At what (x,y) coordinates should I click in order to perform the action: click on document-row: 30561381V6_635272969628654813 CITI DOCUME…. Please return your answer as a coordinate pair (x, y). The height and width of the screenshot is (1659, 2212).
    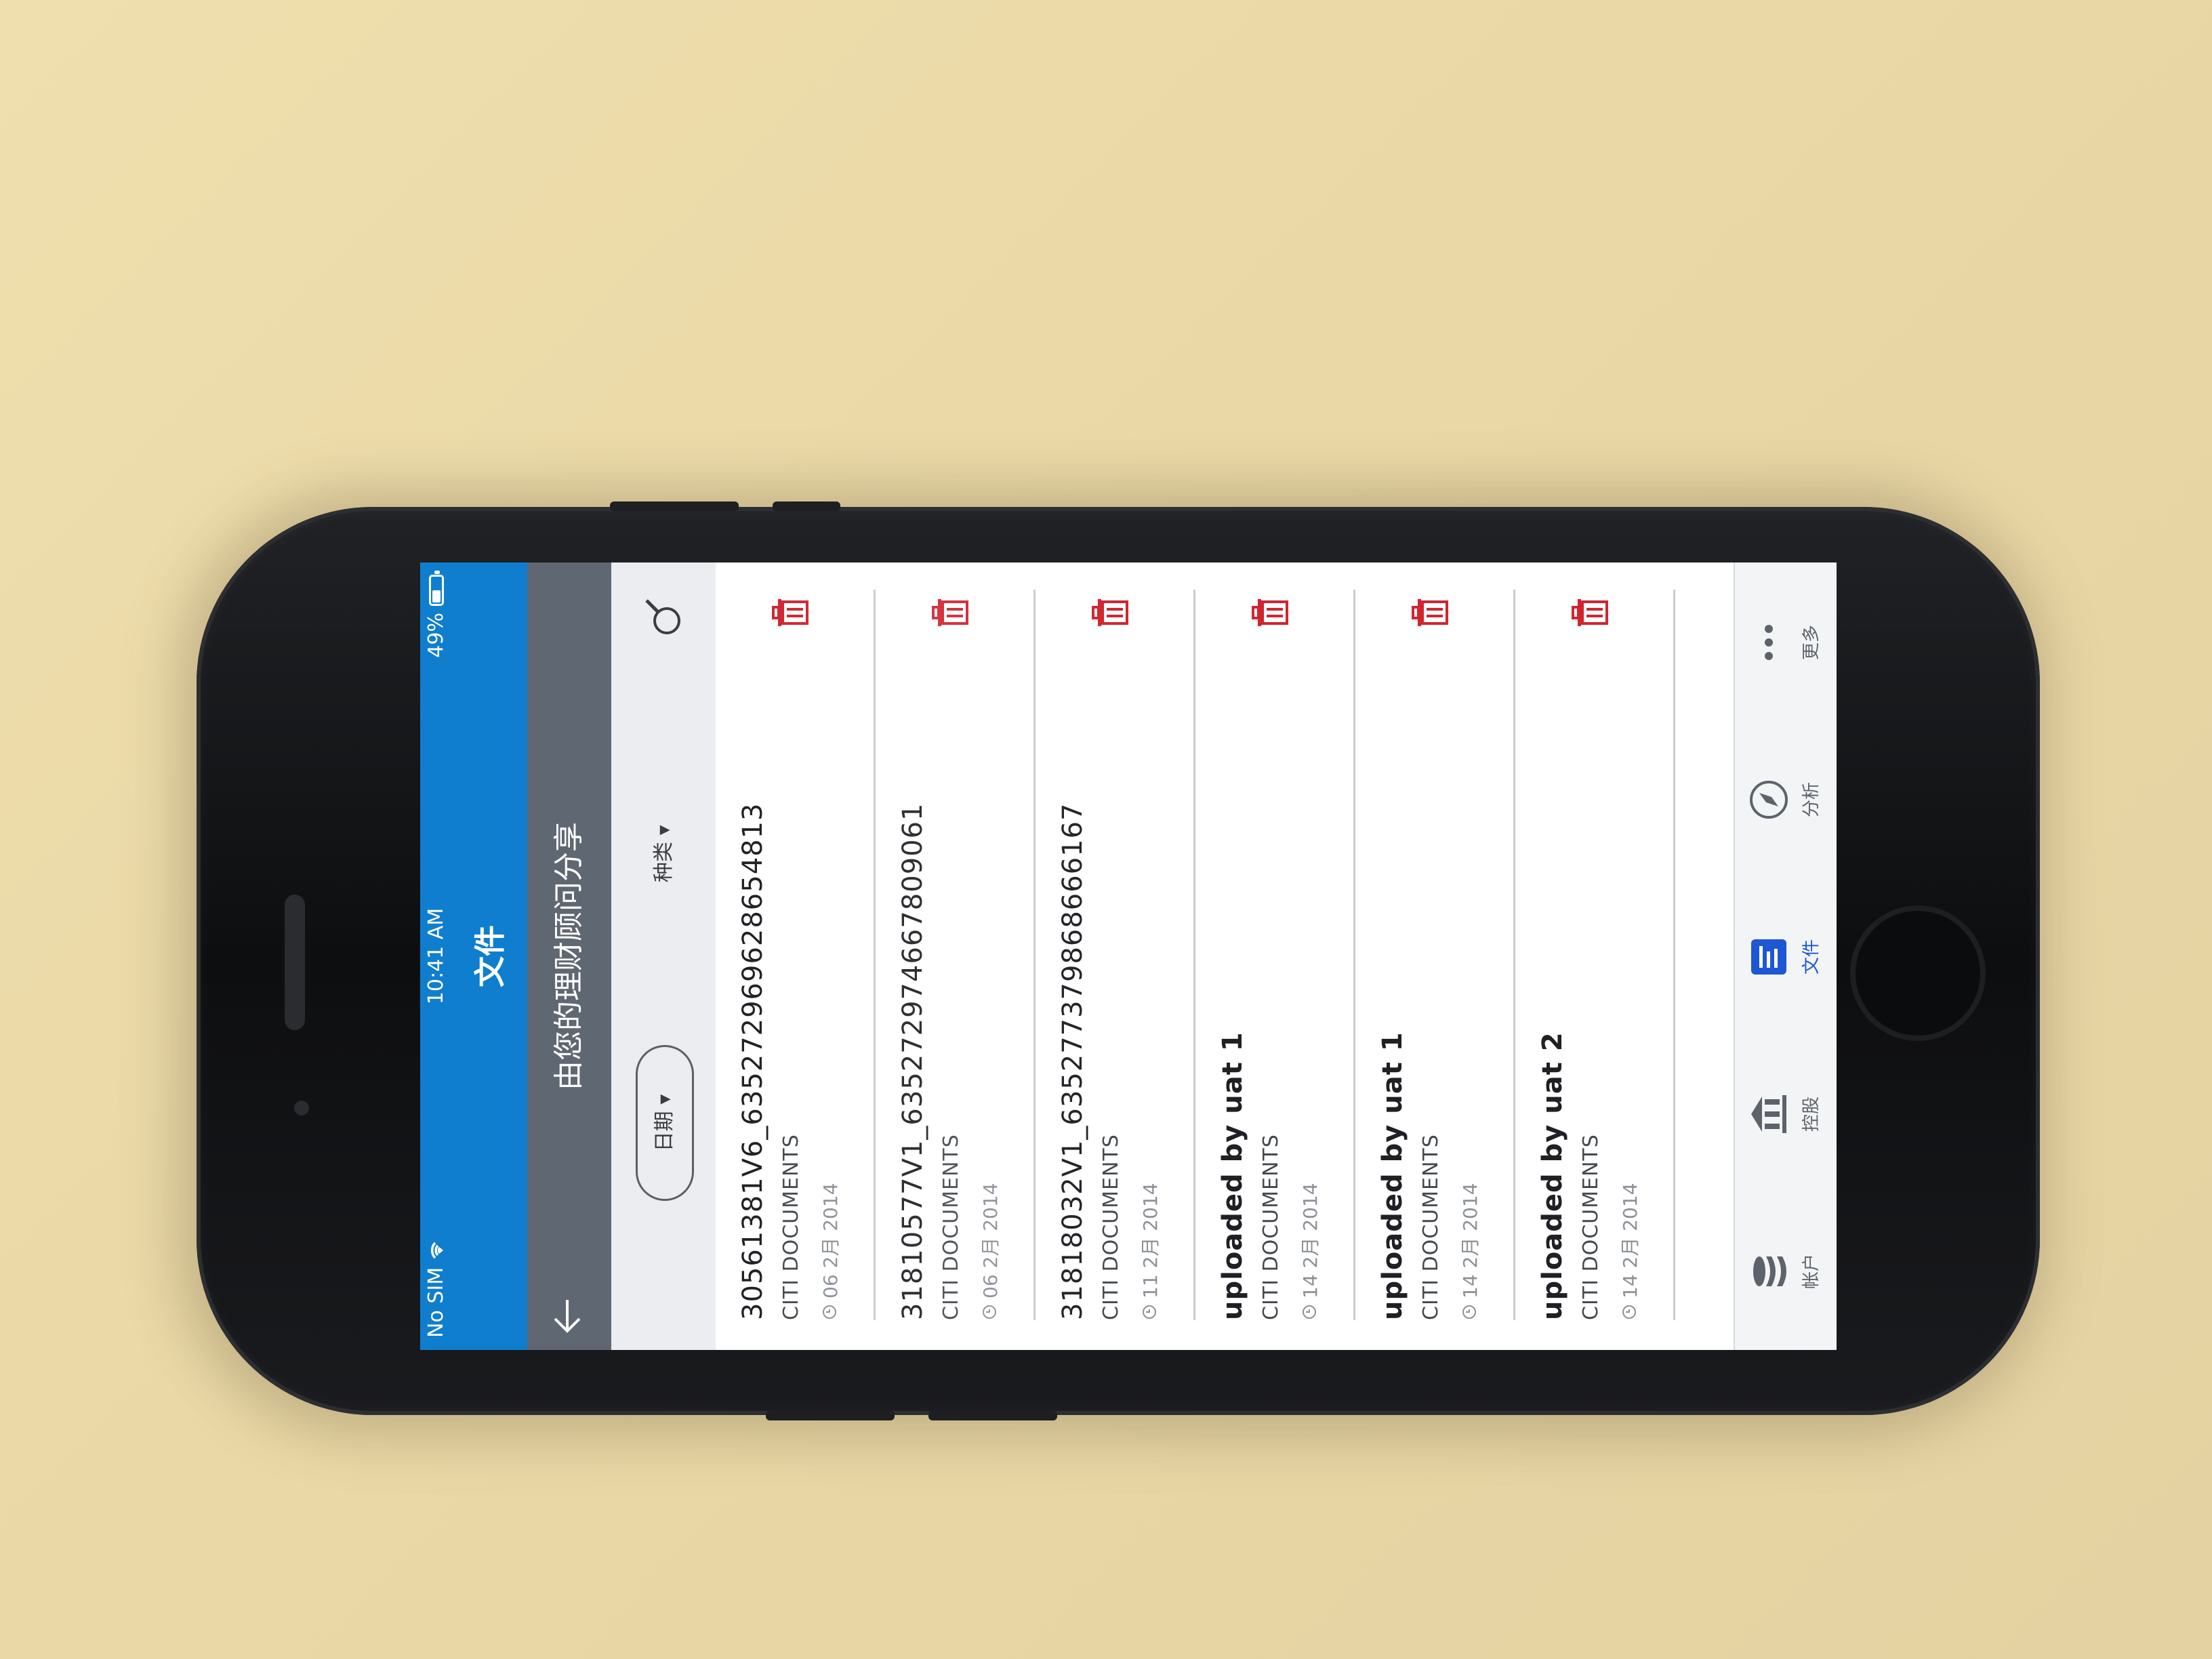
    Looking at the image, I should click on (796, 955).